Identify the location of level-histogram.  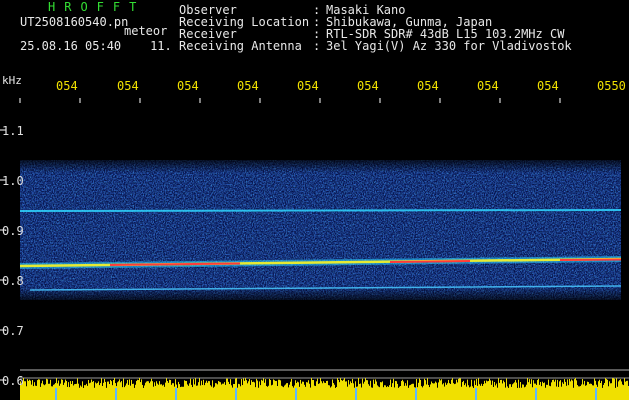
(324, 389).